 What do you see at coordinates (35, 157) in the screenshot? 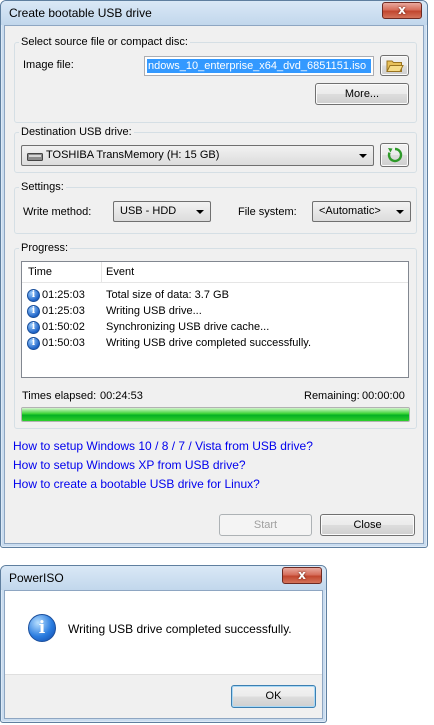
I see `usb-drive-icon` at bounding box center [35, 157].